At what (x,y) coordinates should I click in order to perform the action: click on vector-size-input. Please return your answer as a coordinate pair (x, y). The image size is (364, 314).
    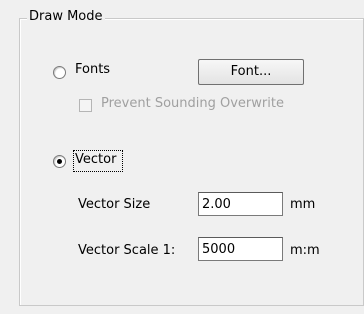
    Looking at the image, I should click on (240, 204).